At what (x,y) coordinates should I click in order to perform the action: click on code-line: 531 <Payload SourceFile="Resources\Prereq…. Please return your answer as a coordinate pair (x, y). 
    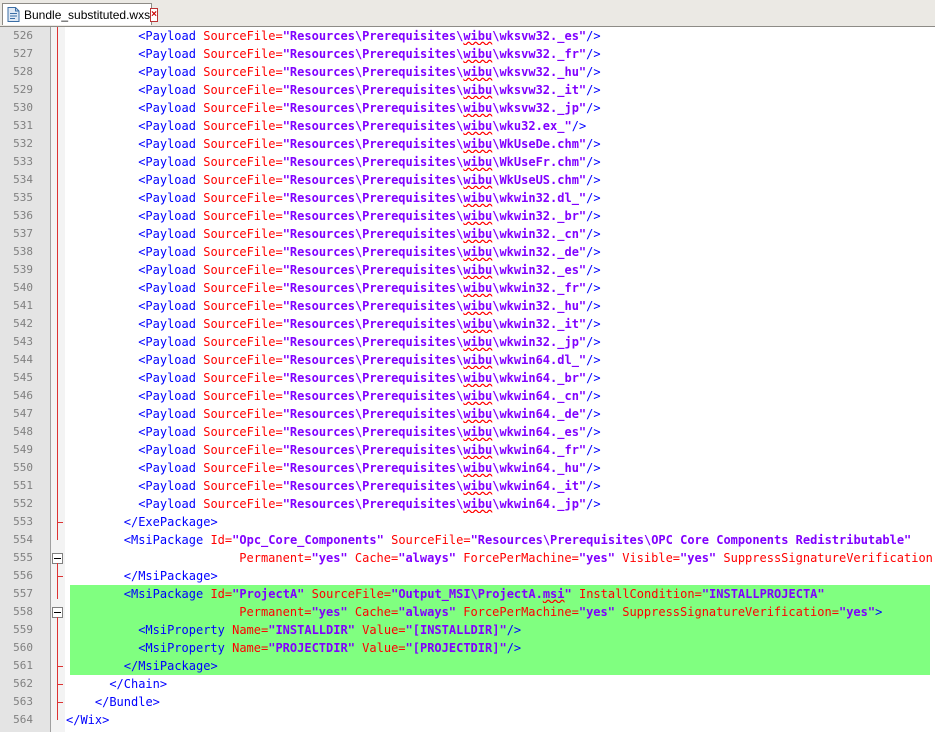
    Looking at the image, I should click on (467, 126).